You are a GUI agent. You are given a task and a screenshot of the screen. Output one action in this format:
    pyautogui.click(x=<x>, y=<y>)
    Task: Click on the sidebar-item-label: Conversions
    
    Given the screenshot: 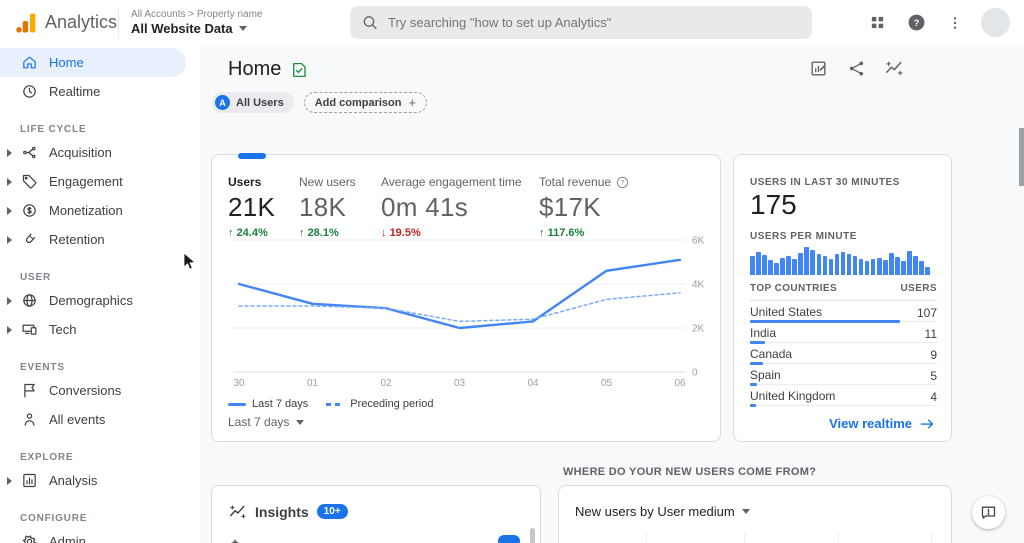 What is the action you would take?
    pyautogui.click(x=85, y=390)
    